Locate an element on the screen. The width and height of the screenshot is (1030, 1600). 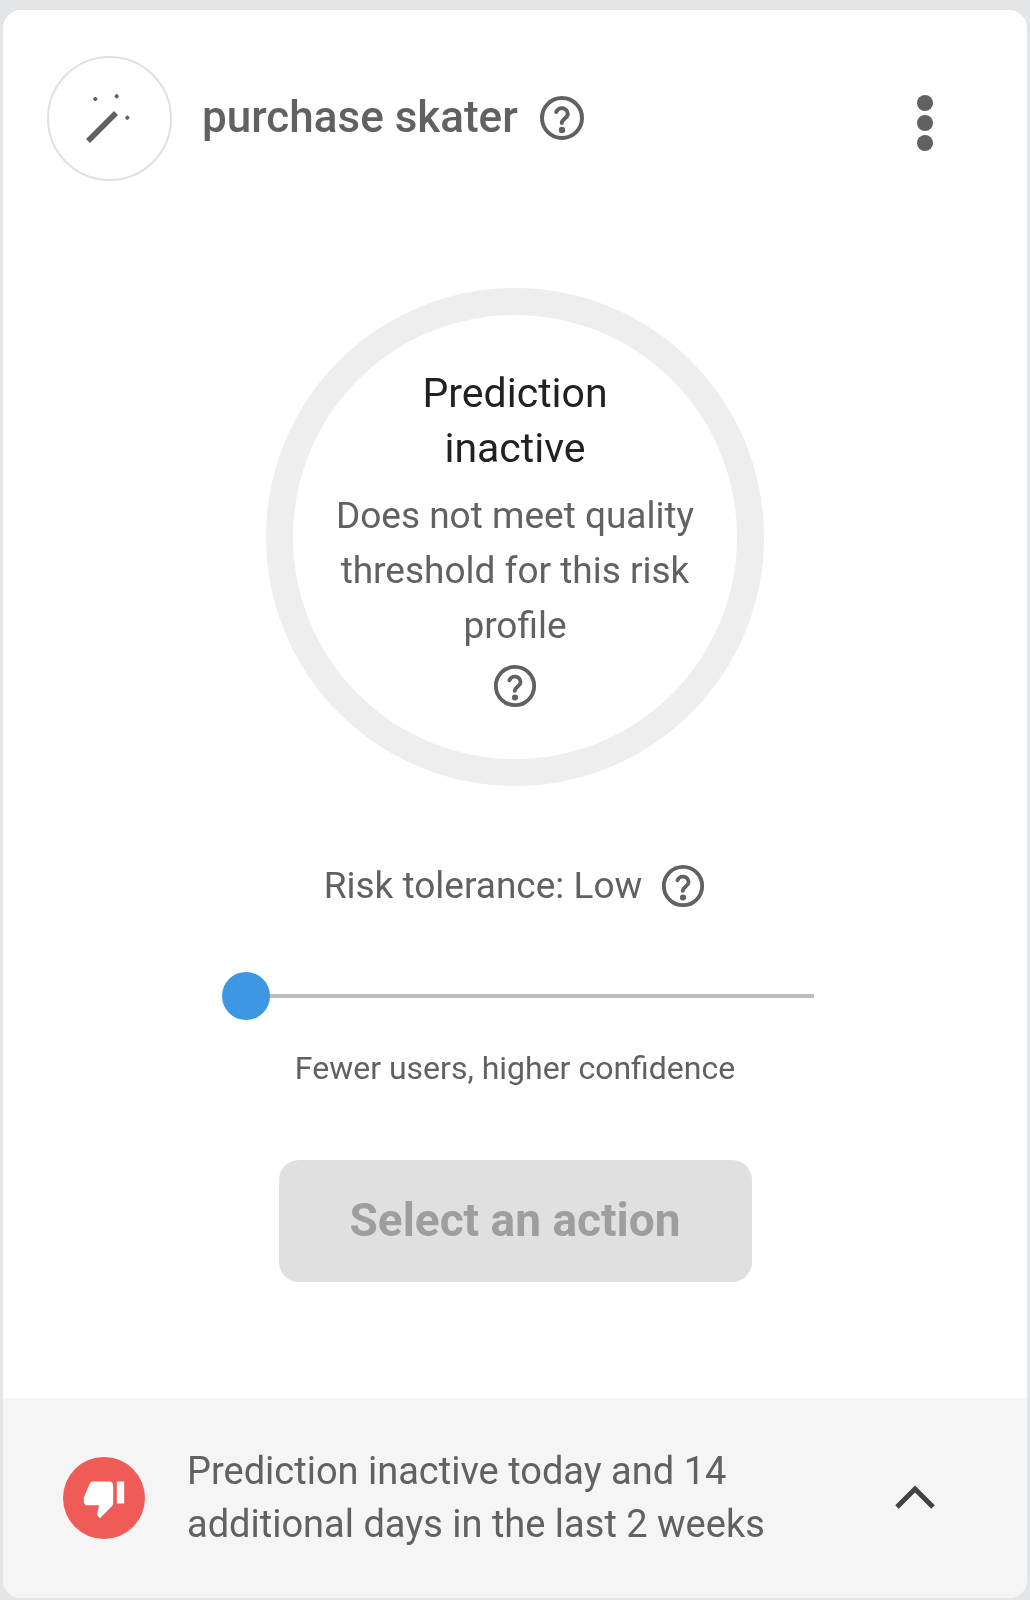
status-title: Prediction inactive is located at coordinates (515, 420).